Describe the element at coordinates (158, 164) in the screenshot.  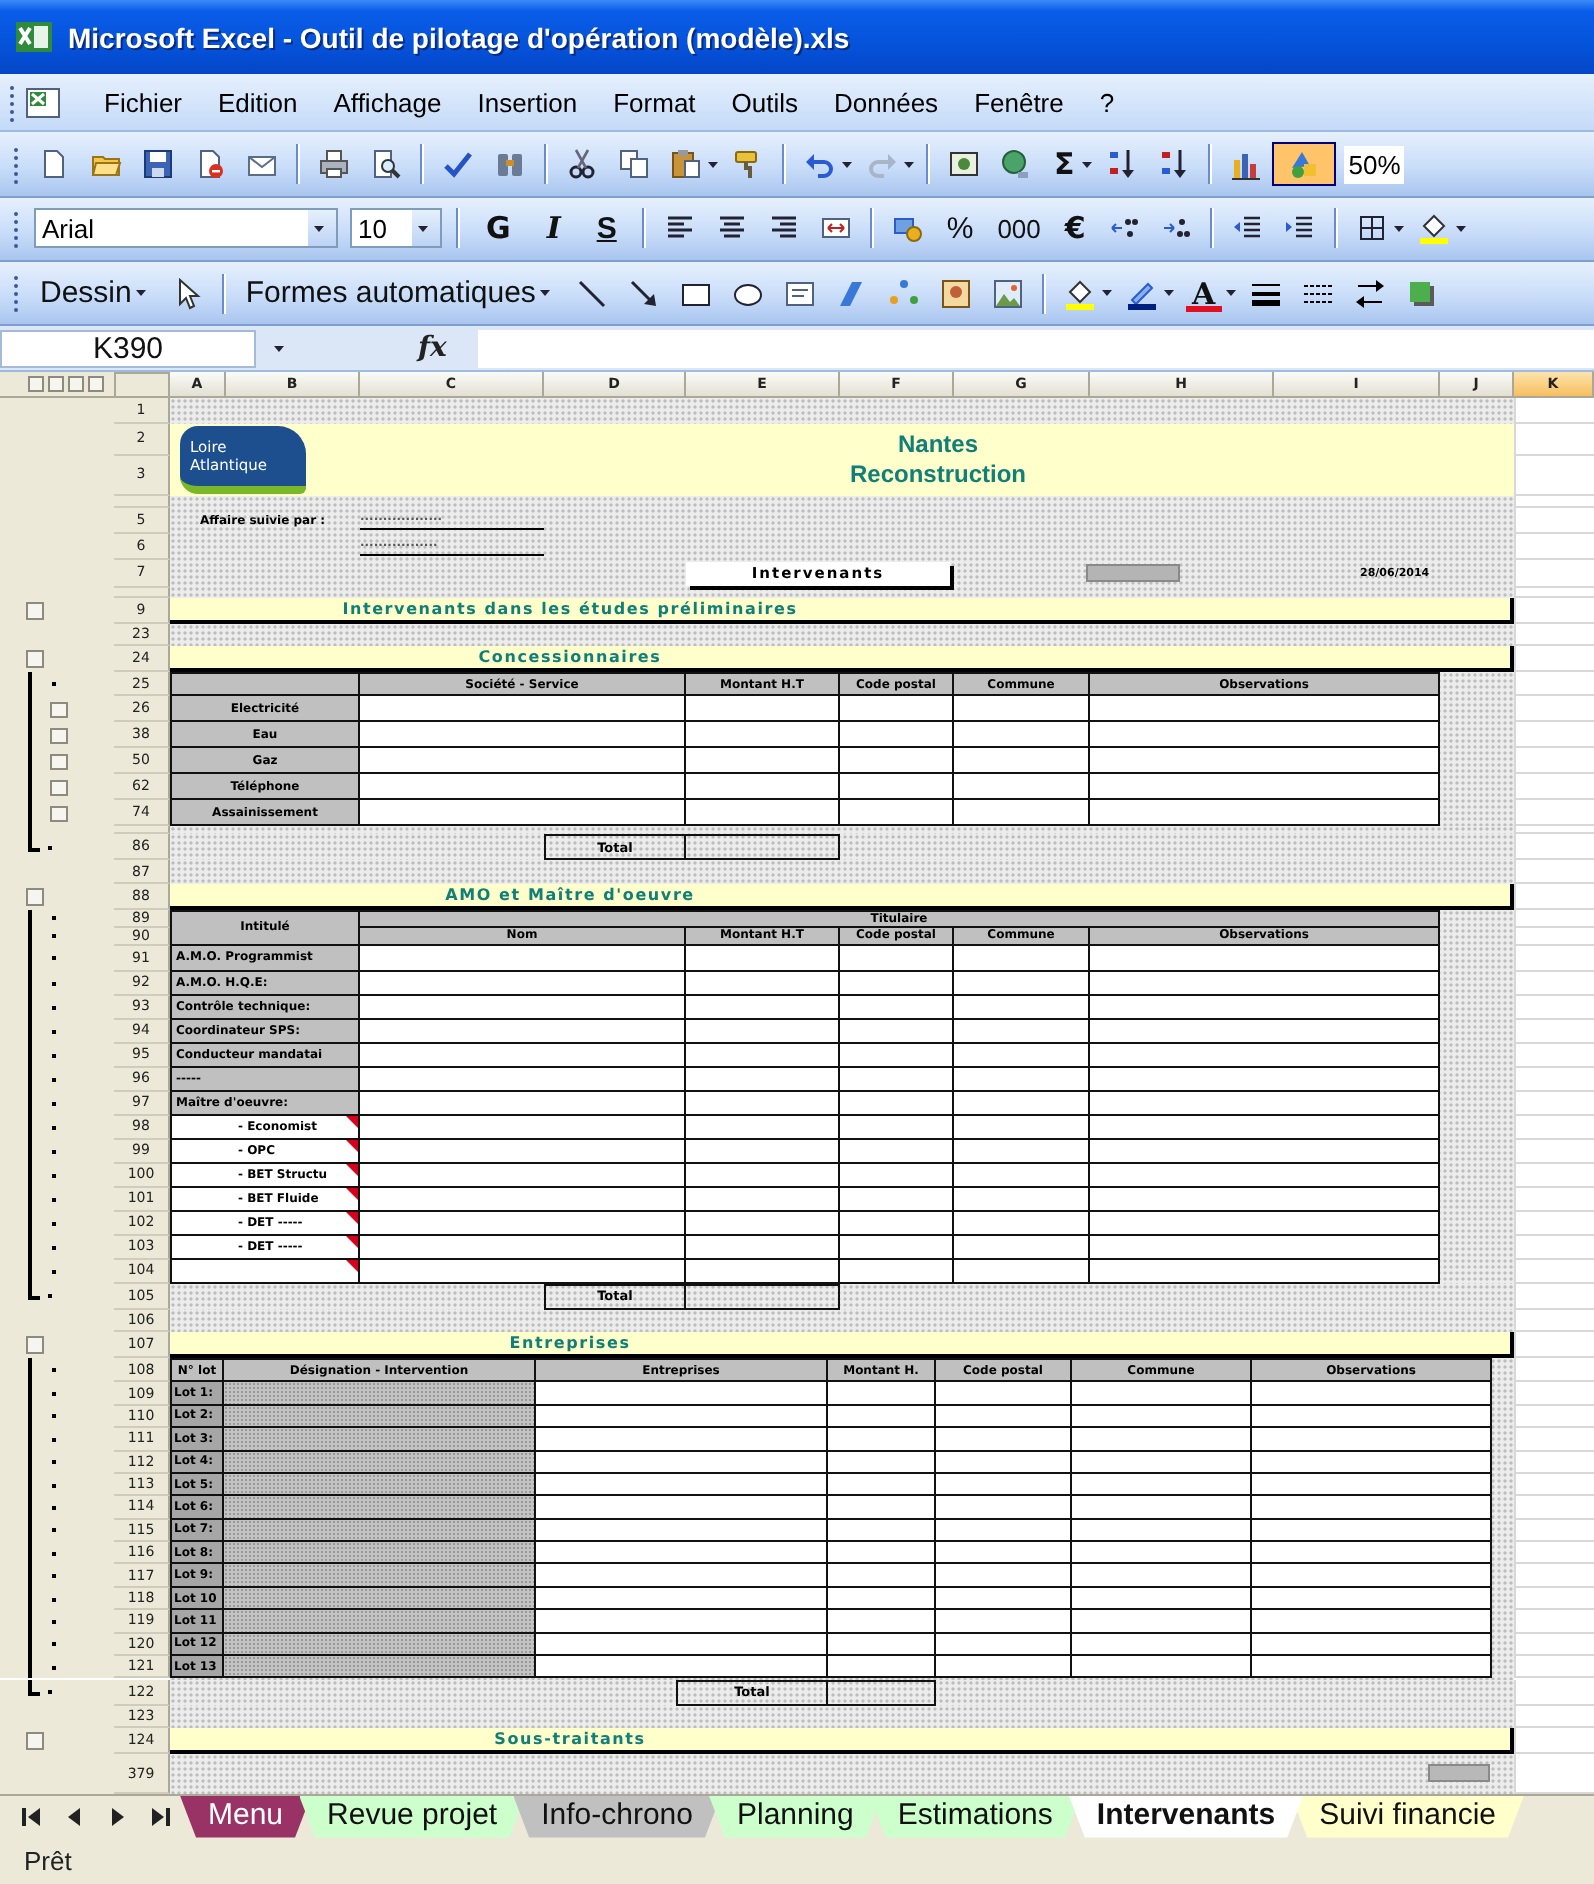
I see `save-icon` at that location.